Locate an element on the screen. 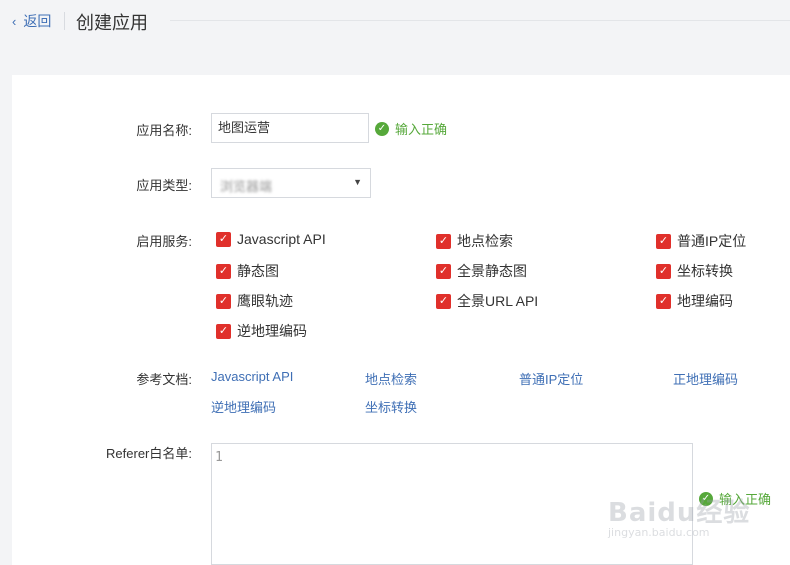 The height and width of the screenshot is (565, 790). app-name-status-text: 输入正确 is located at coordinates (421, 129).